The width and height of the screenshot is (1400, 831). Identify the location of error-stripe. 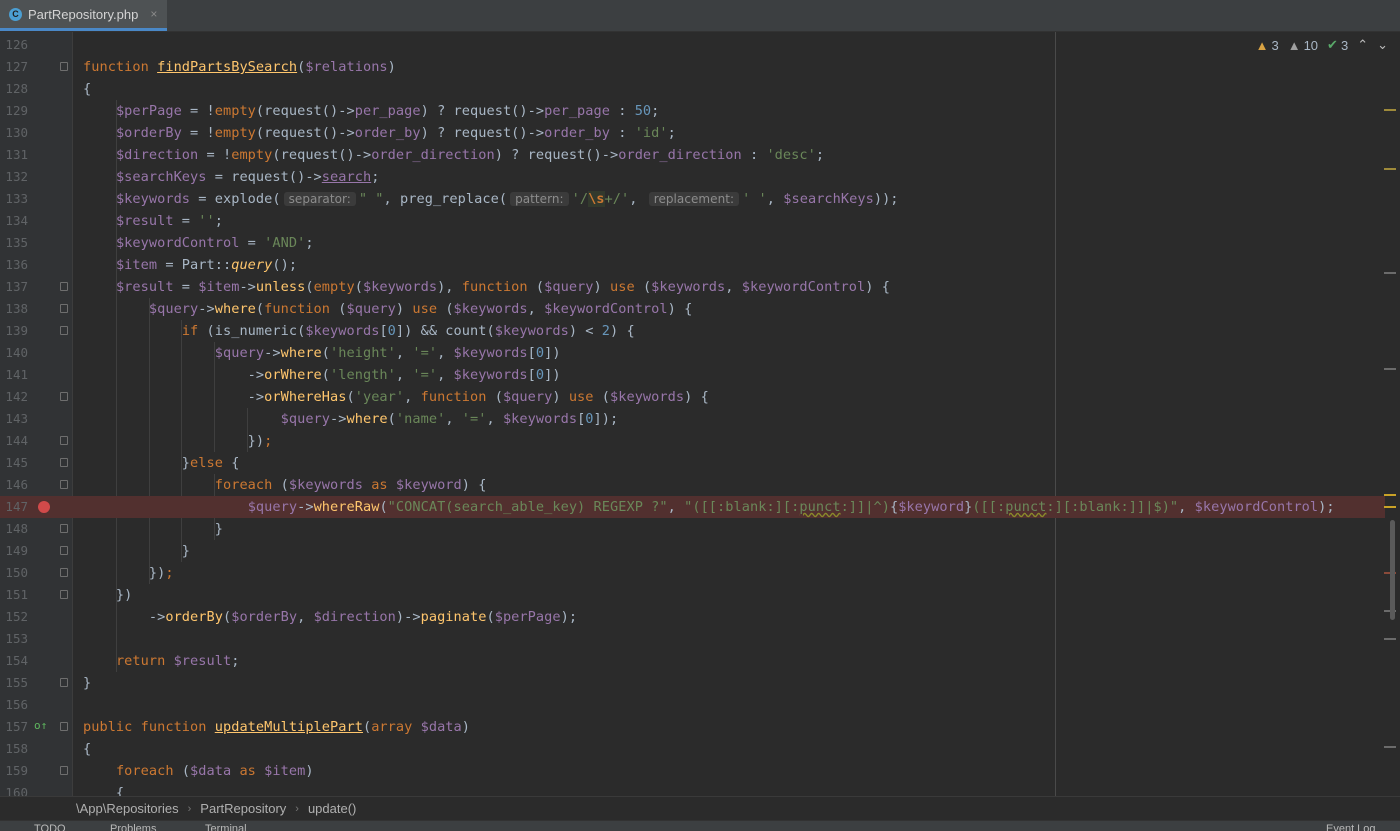
(1392, 414).